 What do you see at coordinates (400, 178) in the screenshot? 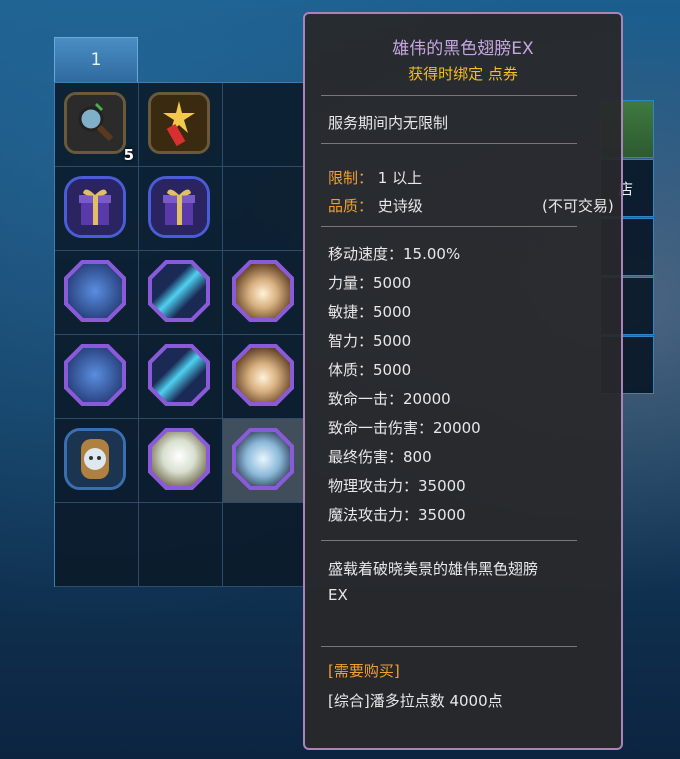
I see `limit-value: 1 以上` at bounding box center [400, 178].